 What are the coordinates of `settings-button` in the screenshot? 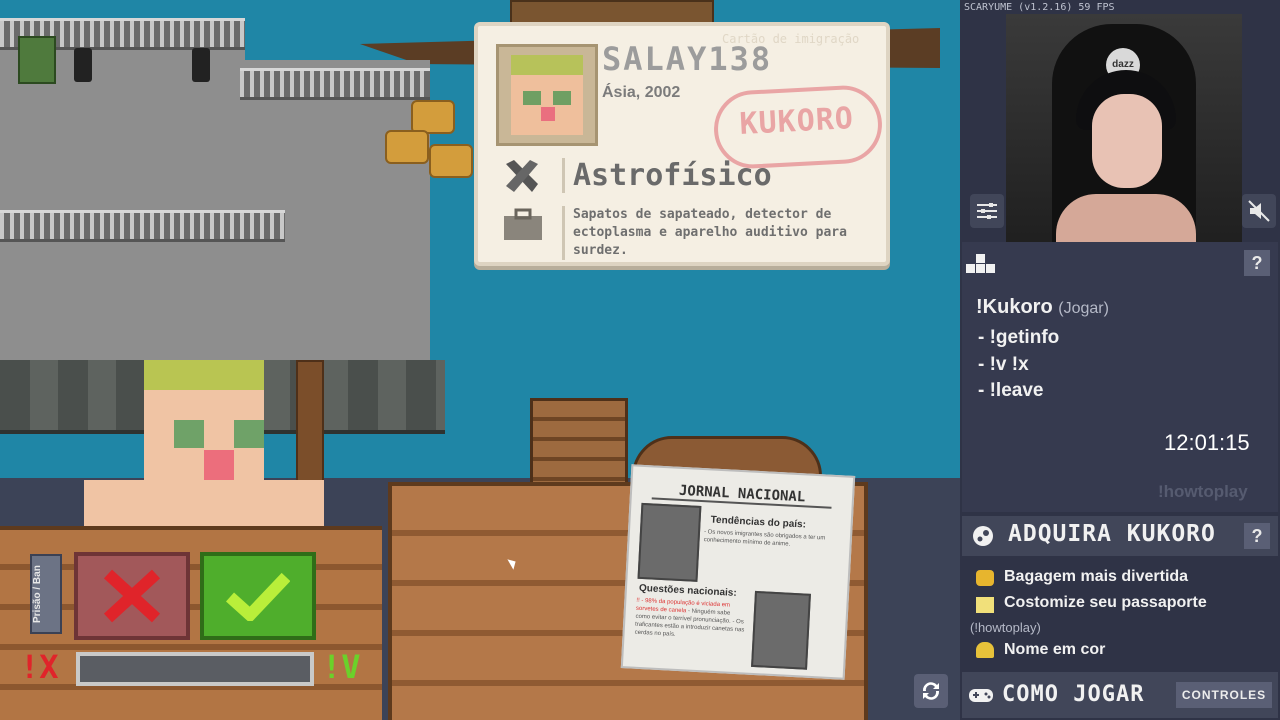 It's located at (987, 211).